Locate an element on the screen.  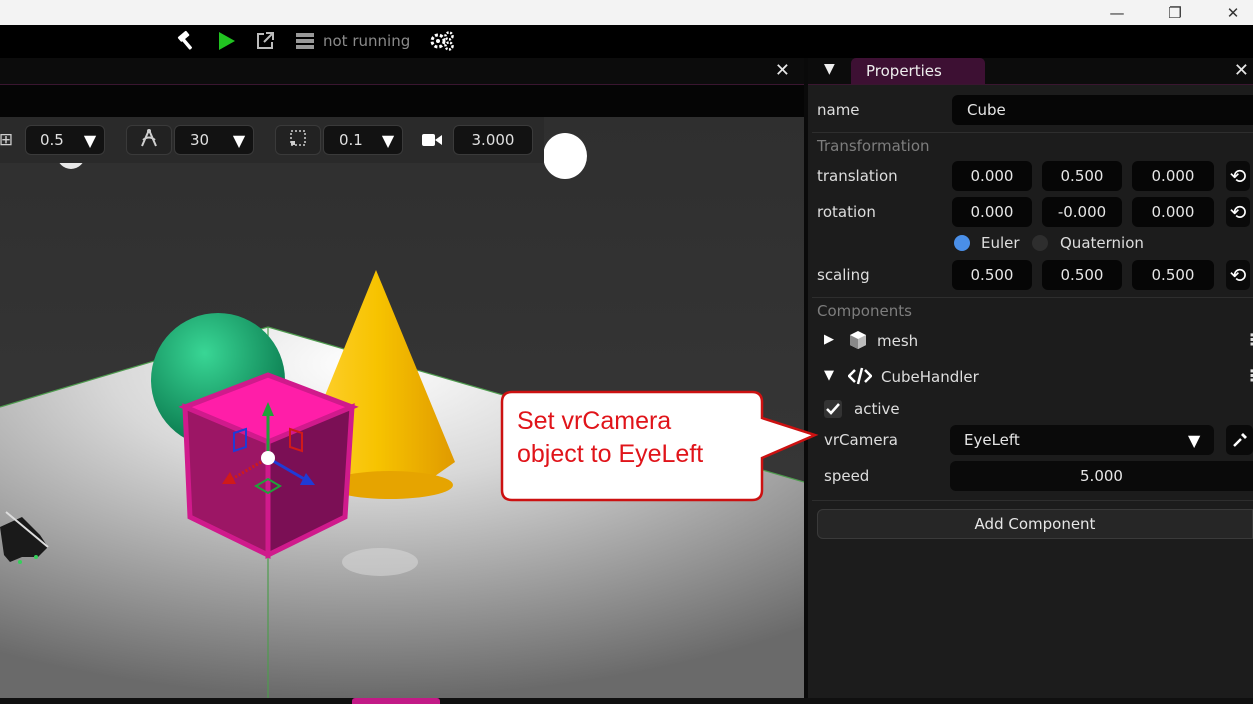
transformation-header: Transformation is located at coordinates (873, 146).